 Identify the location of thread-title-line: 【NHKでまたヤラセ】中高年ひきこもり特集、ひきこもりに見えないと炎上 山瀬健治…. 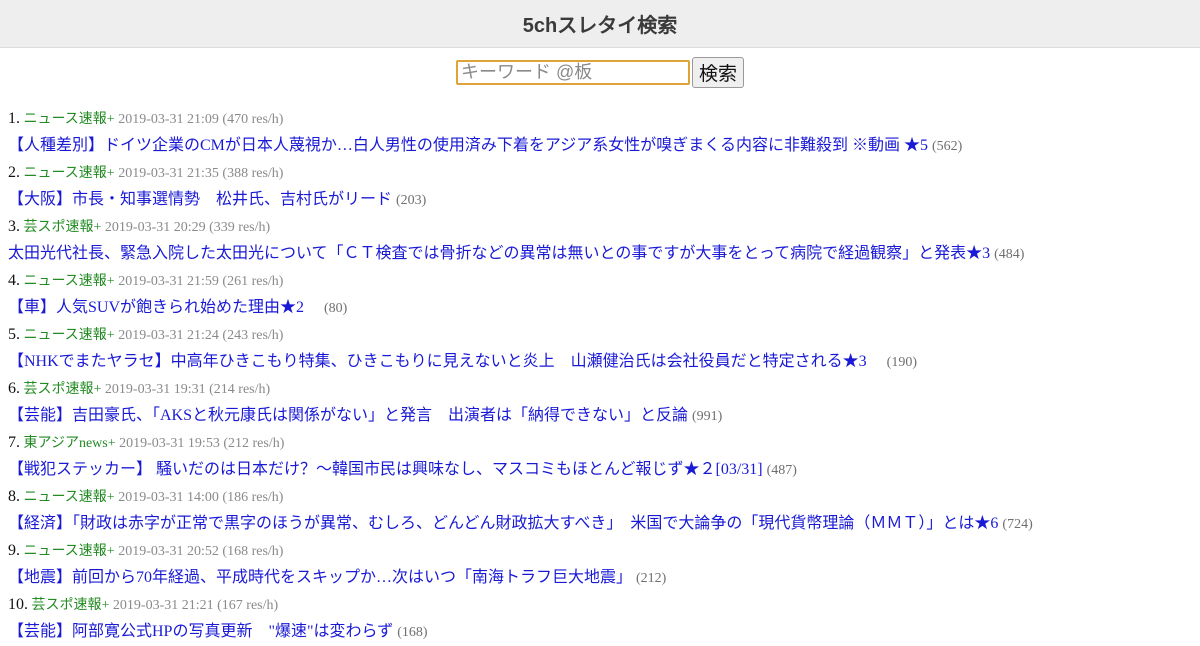
(604, 361).